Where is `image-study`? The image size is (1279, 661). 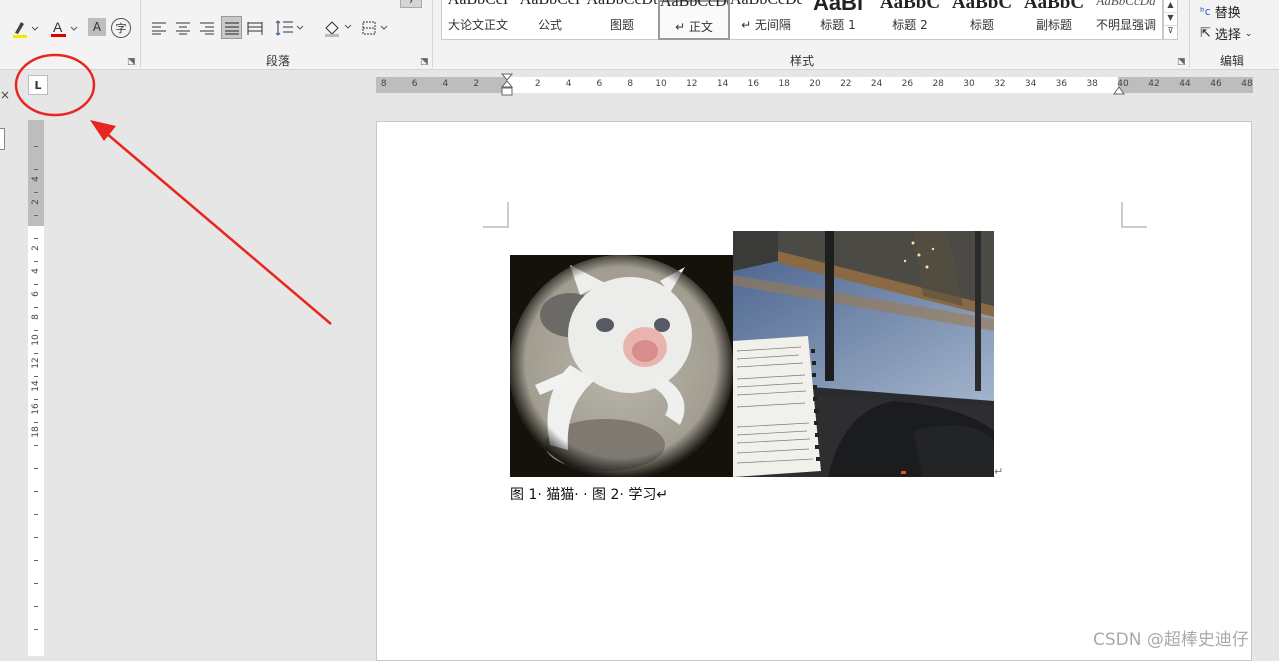
image-study is located at coordinates (863, 354).